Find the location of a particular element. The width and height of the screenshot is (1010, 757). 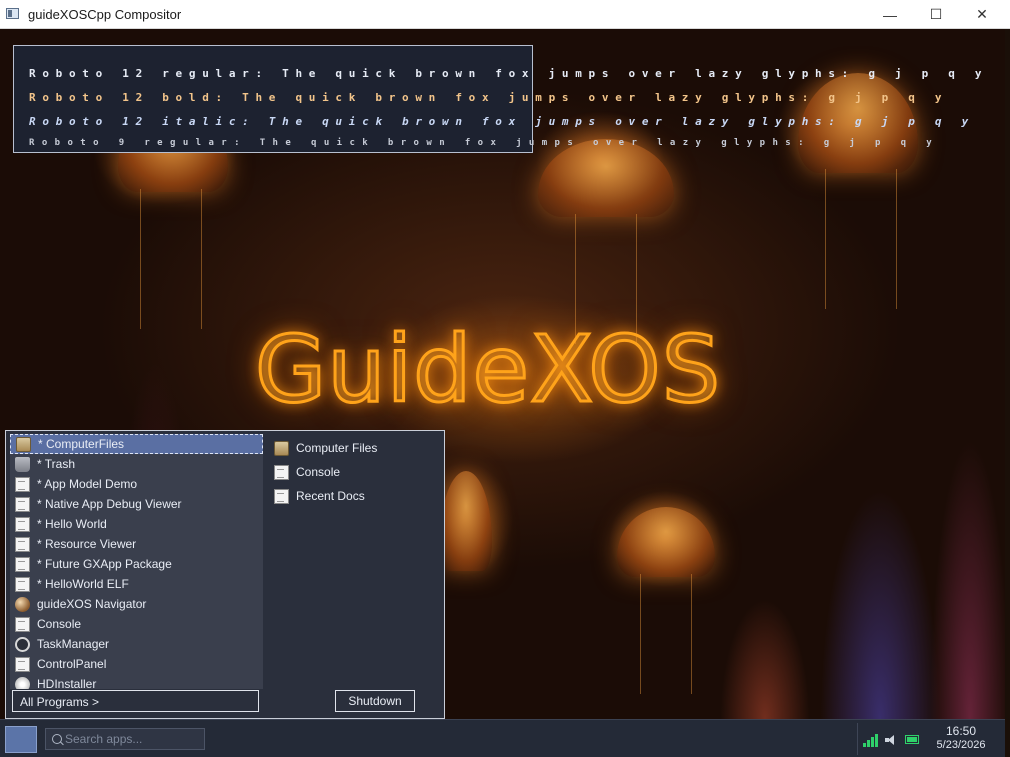

start-button is located at coordinates (21, 739).